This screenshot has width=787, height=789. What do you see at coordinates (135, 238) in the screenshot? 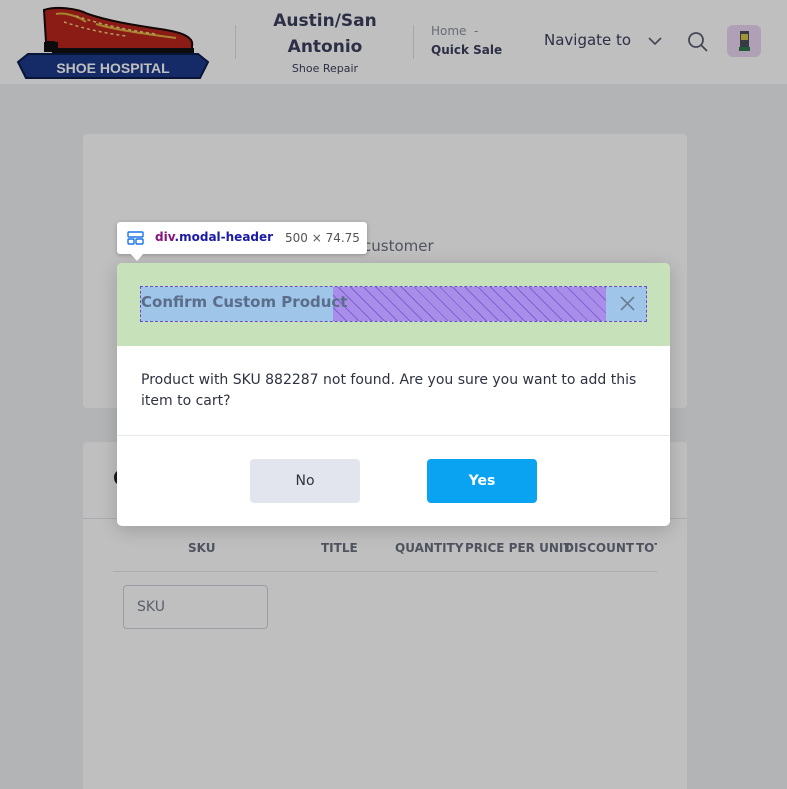
I see `layout-grid-icon` at bounding box center [135, 238].